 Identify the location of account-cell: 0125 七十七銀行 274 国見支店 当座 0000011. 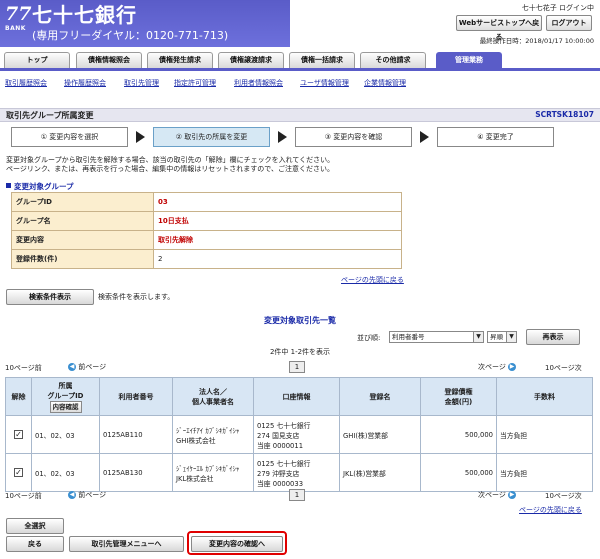
(296, 434).